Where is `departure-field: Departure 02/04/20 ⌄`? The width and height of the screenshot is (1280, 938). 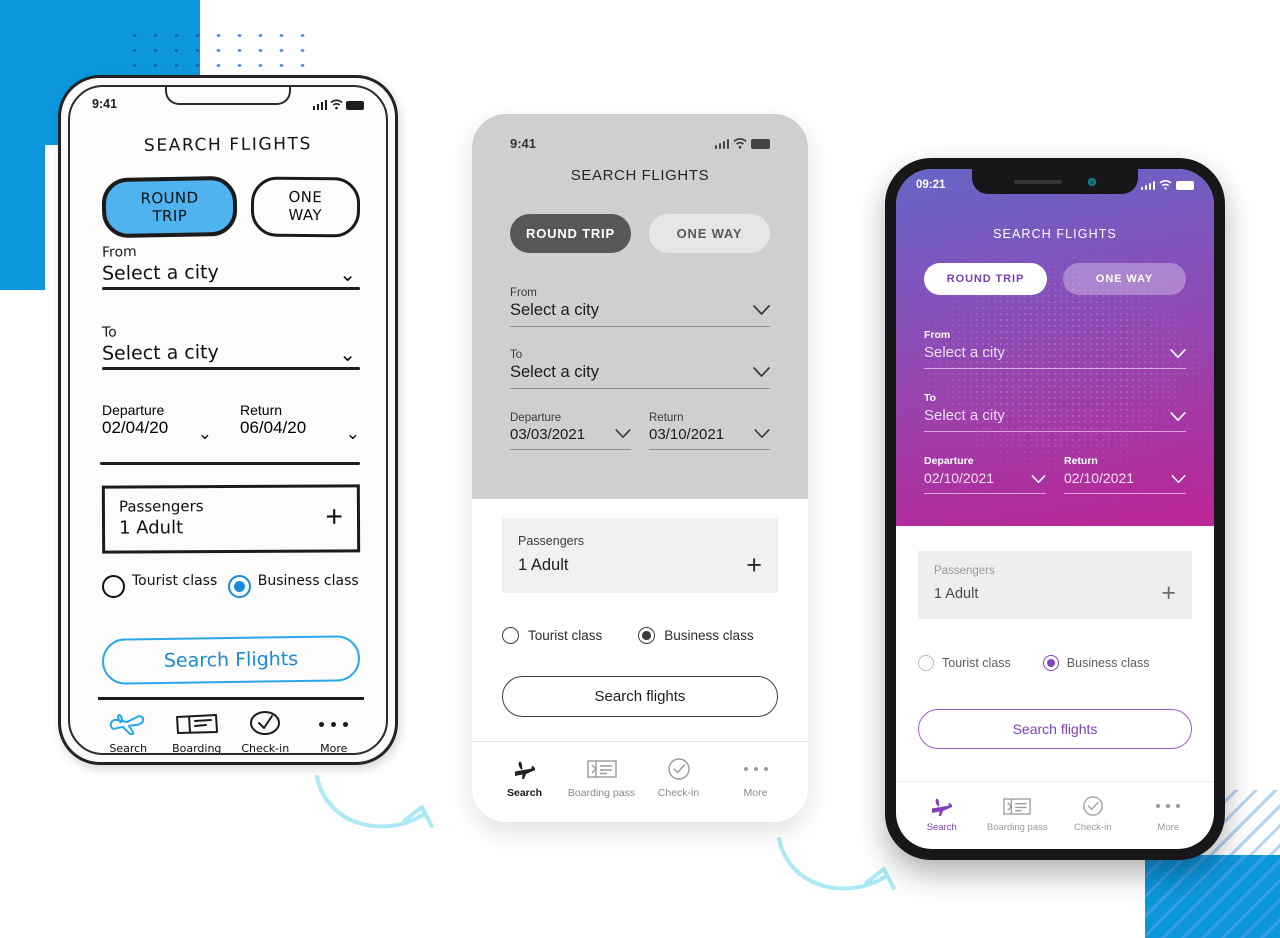 departure-field: Departure 02/04/20 ⌄ is located at coordinates (162, 422).